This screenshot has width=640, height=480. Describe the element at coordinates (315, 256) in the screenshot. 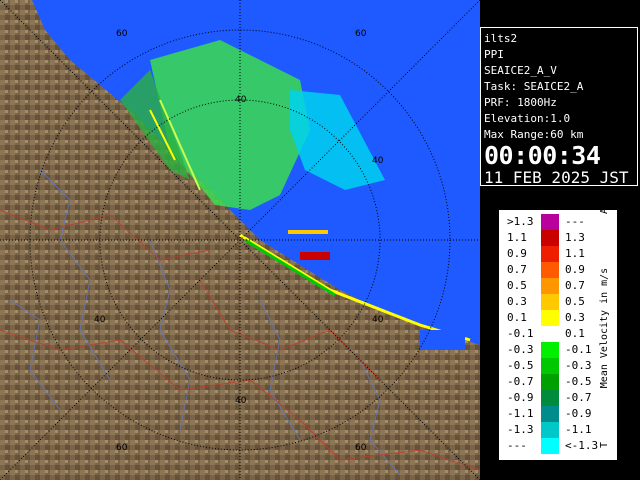

I see `red-echo` at that location.